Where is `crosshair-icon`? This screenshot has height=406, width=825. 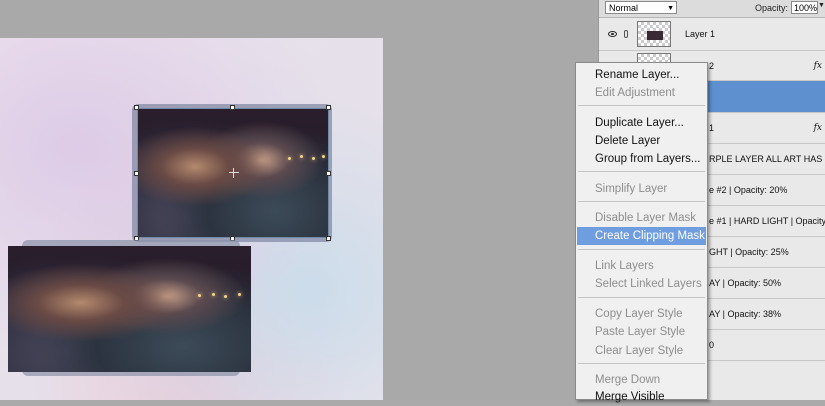 crosshair-icon is located at coordinates (234, 173).